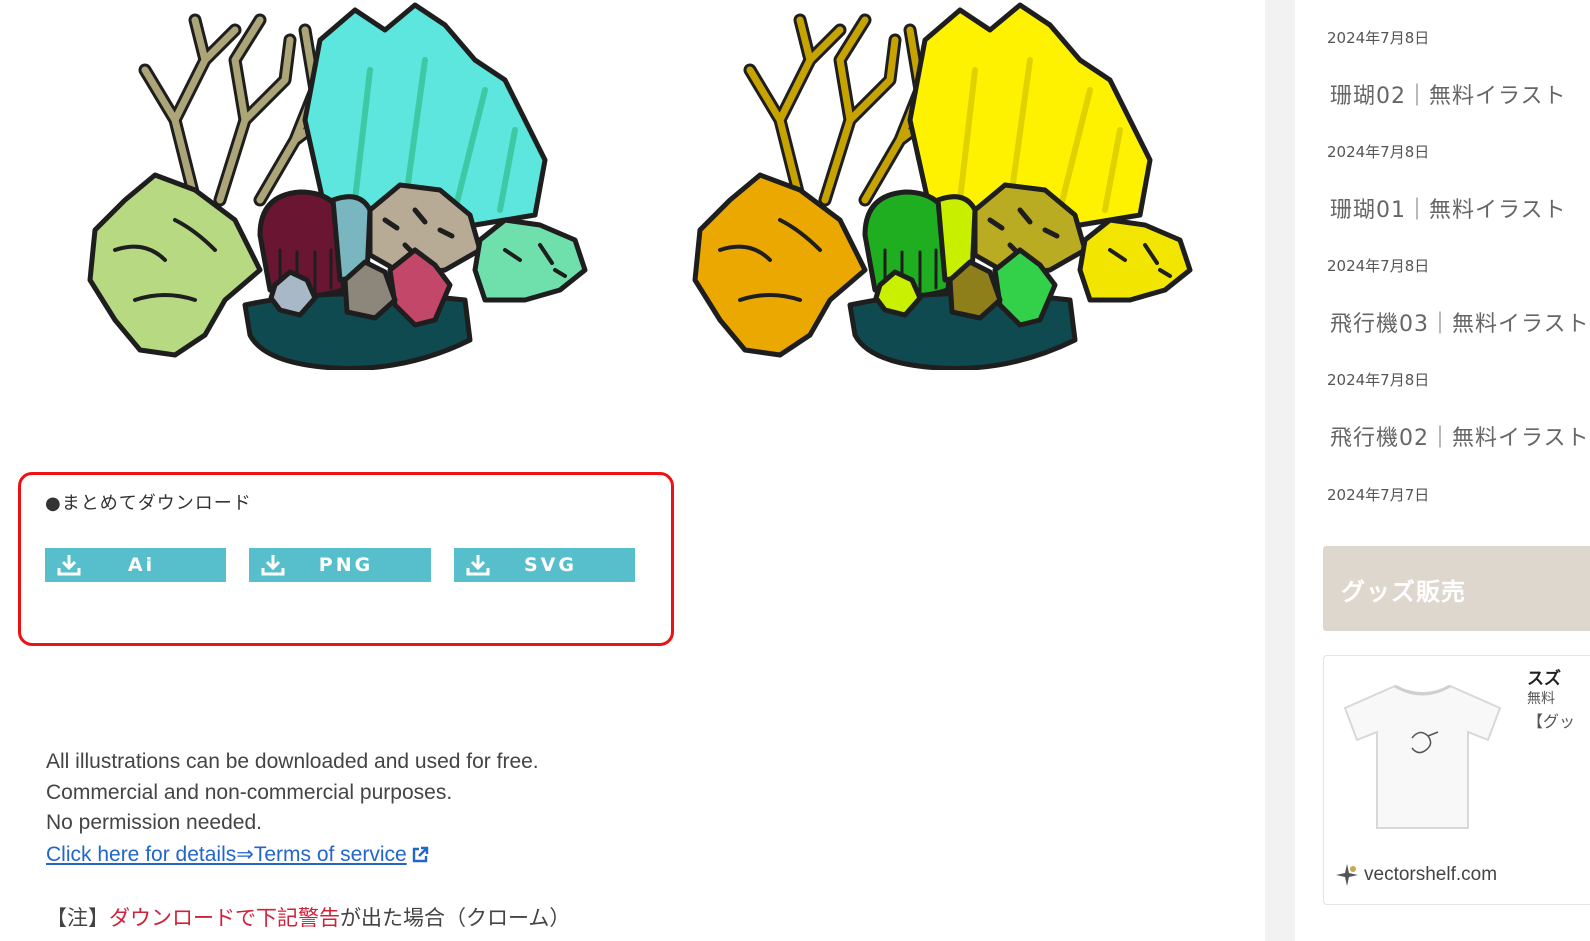  I want to click on post-title-link: 珊瑚02｜無料イラスト, so click(1448, 94).